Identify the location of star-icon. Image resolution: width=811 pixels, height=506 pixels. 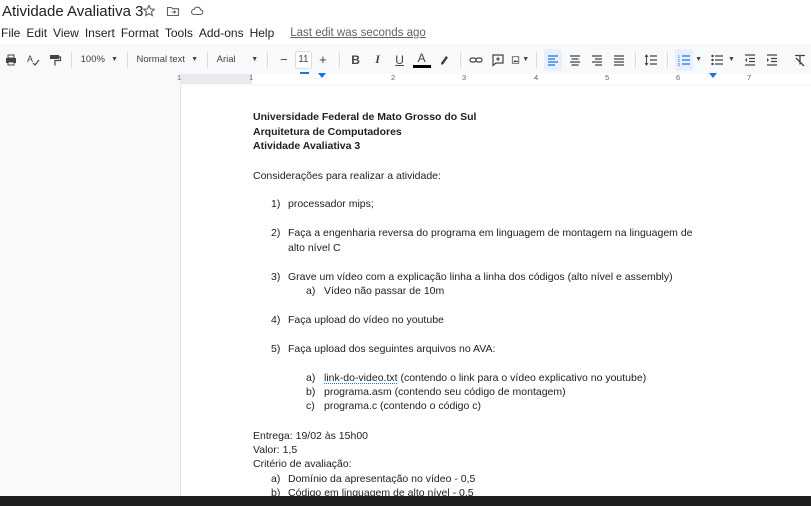
(149, 11).